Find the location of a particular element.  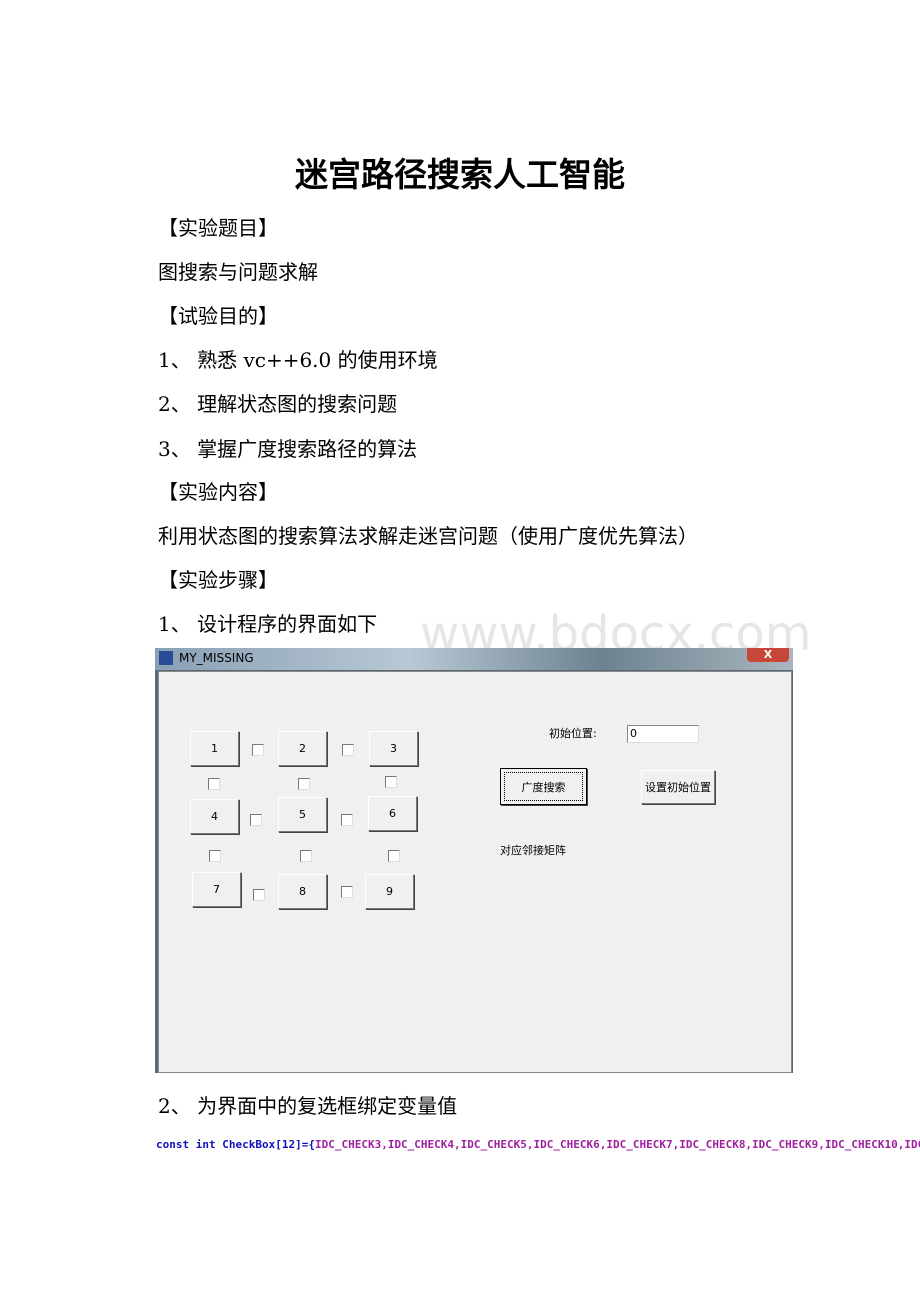

grid-button-3: 3 is located at coordinates (393, 748).